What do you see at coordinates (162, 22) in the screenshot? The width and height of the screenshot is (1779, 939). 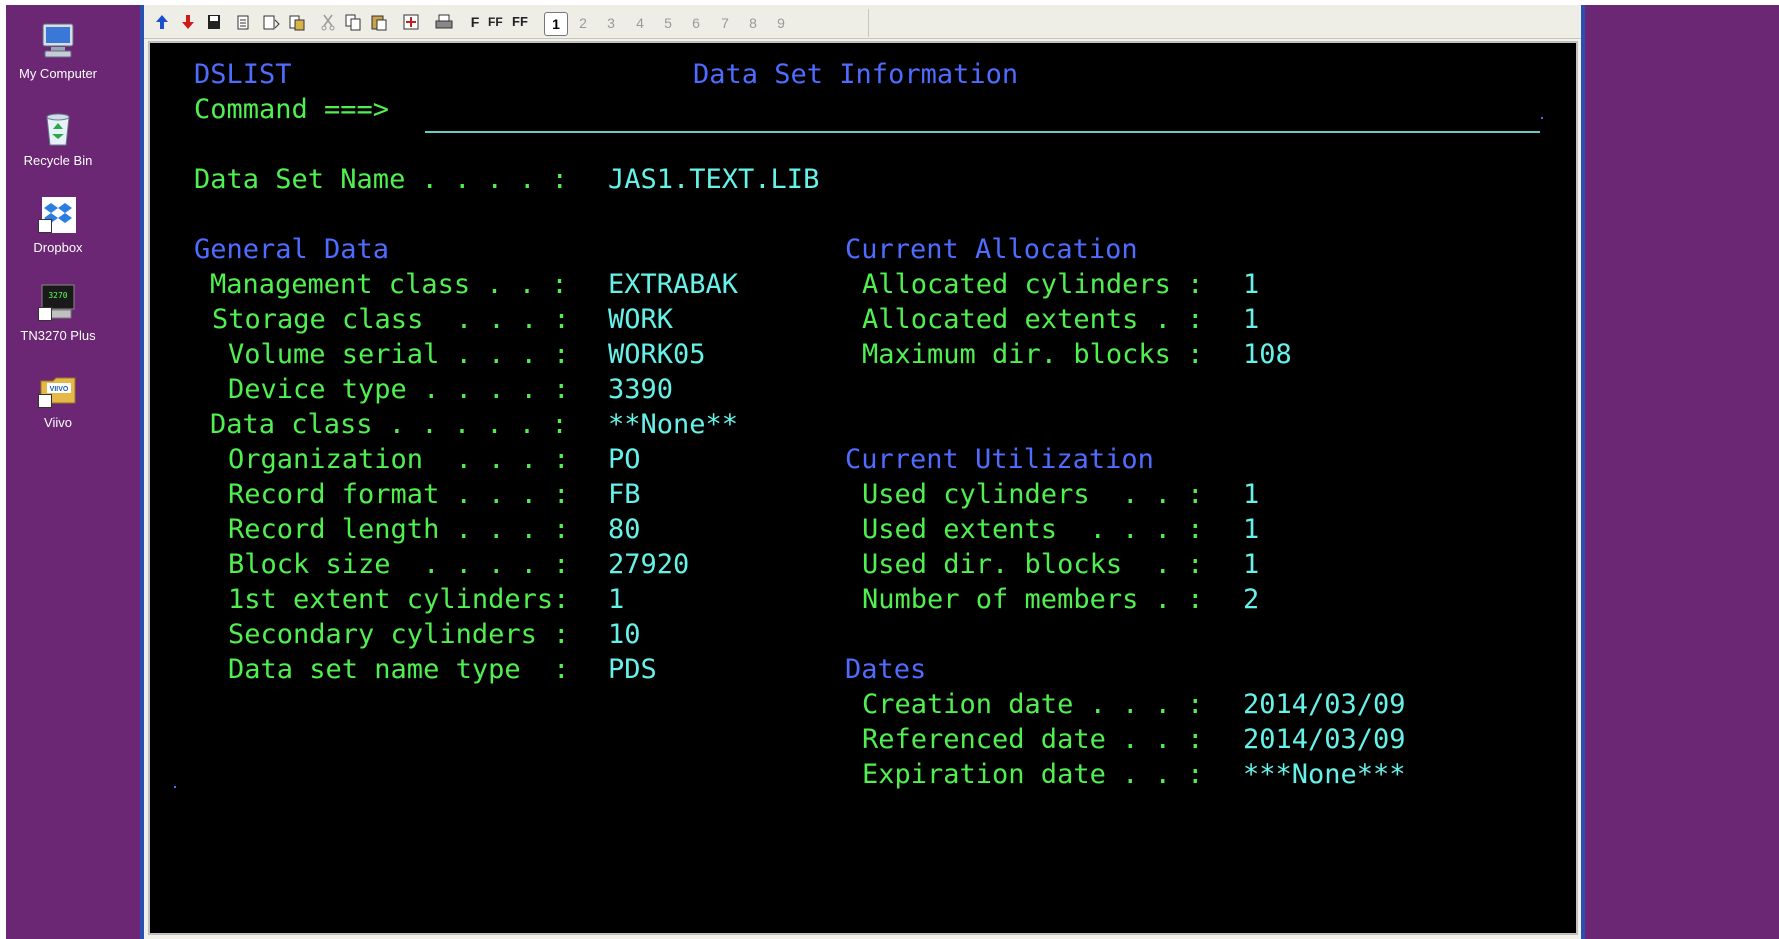 I see `arrow-up-icon` at bounding box center [162, 22].